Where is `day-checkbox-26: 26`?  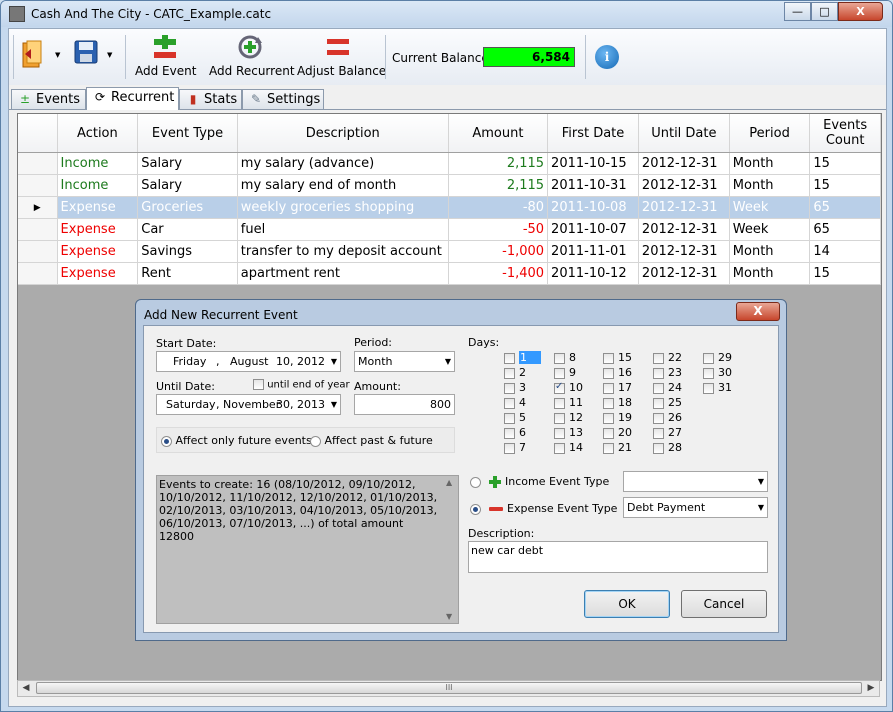
day-checkbox-26: 26 is located at coordinates (667, 417).